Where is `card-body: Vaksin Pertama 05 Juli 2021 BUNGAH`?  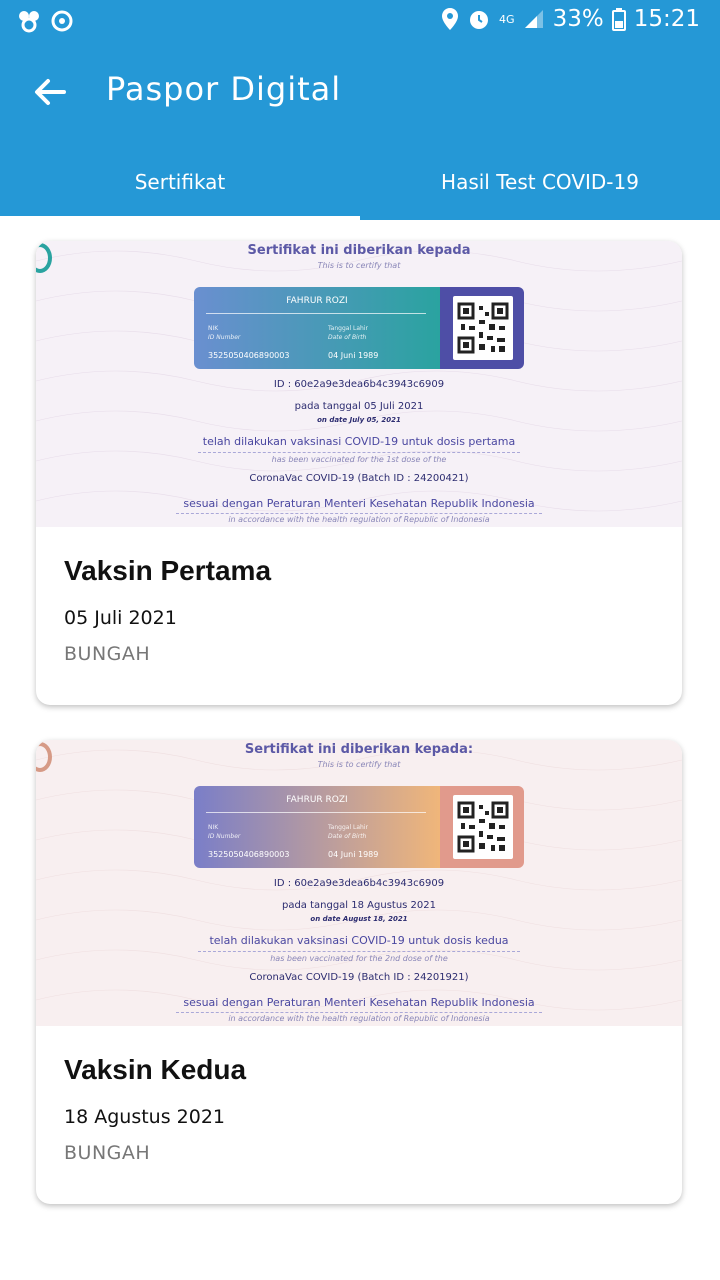
card-body: Vaksin Pertama 05 Juli 2021 BUNGAH is located at coordinates (359, 616).